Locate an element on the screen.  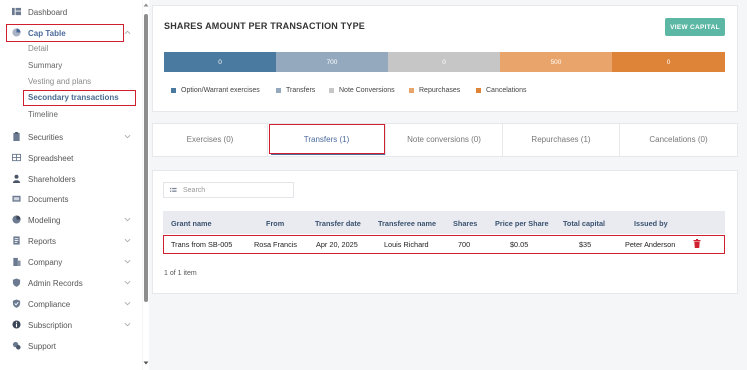
legend-item-cancelations: Cancelations is located at coordinates (501, 90).